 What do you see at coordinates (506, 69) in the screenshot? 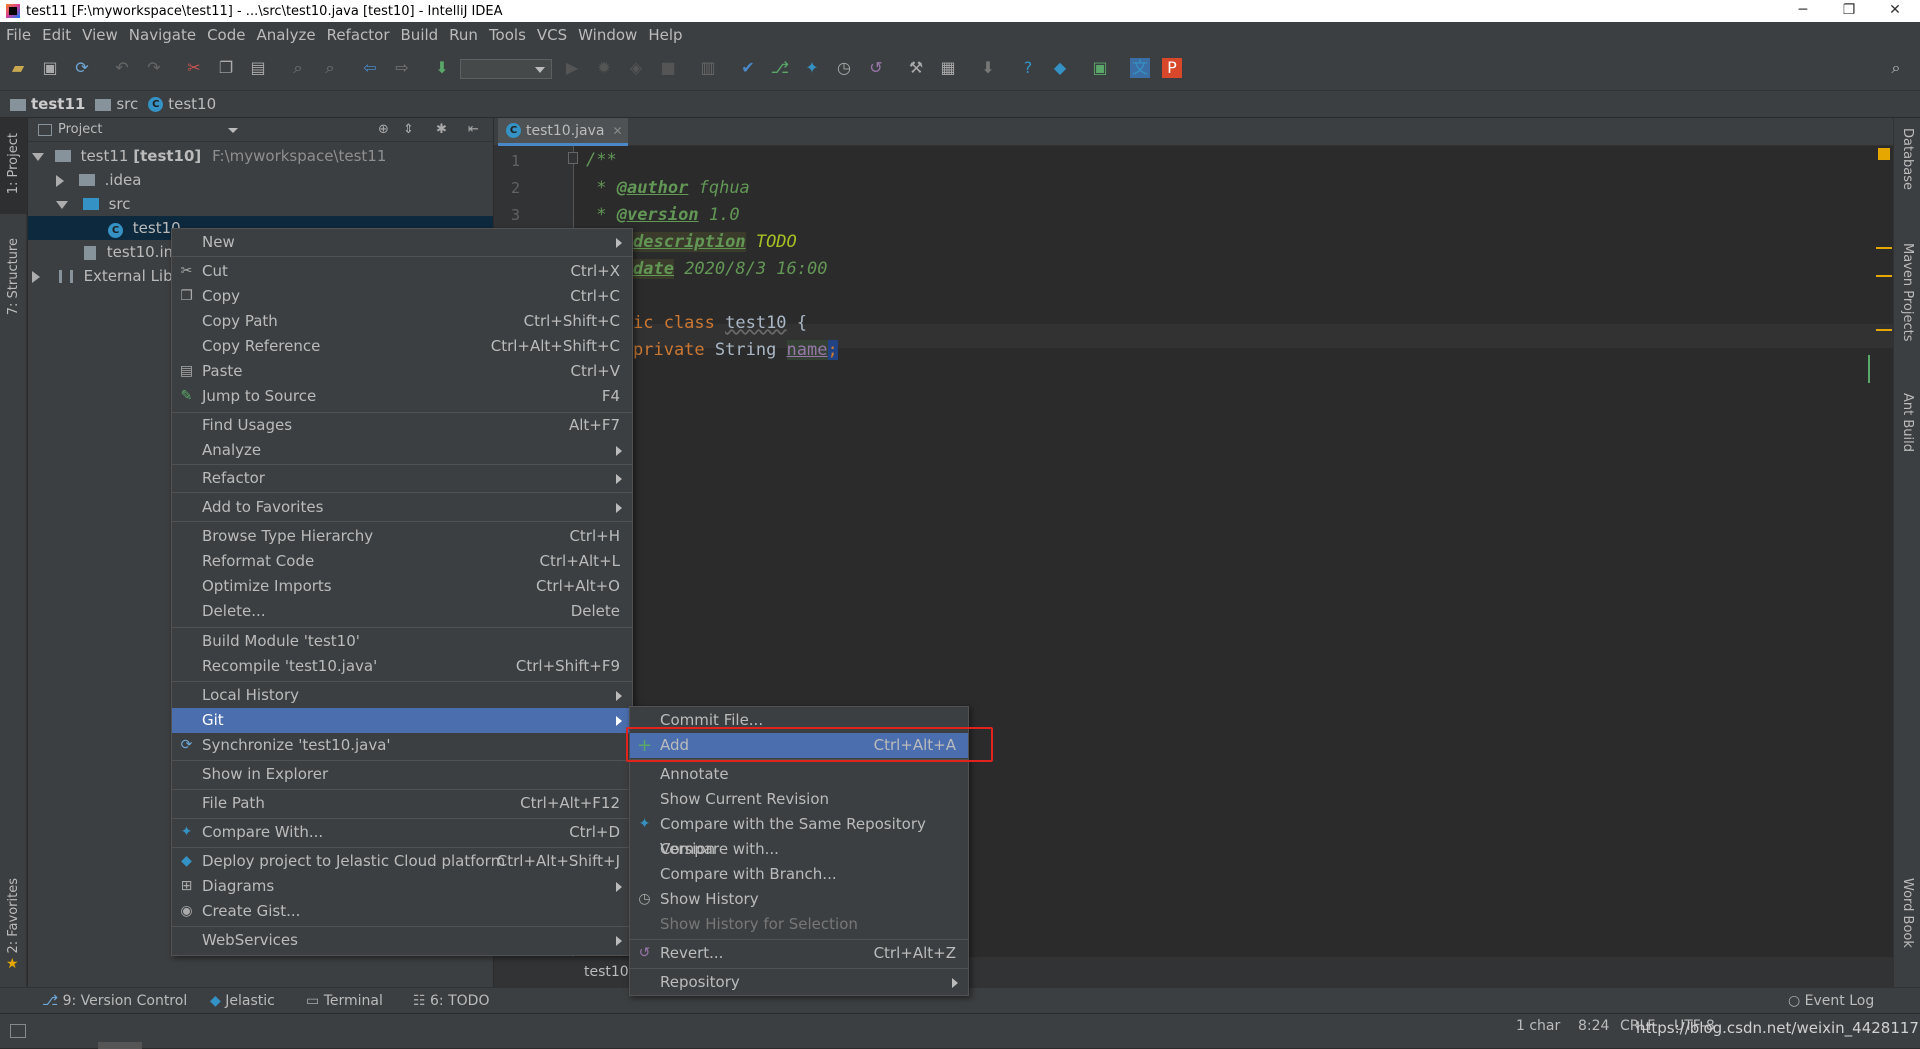
I see `run-config-select` at bounding box center [506, 69].